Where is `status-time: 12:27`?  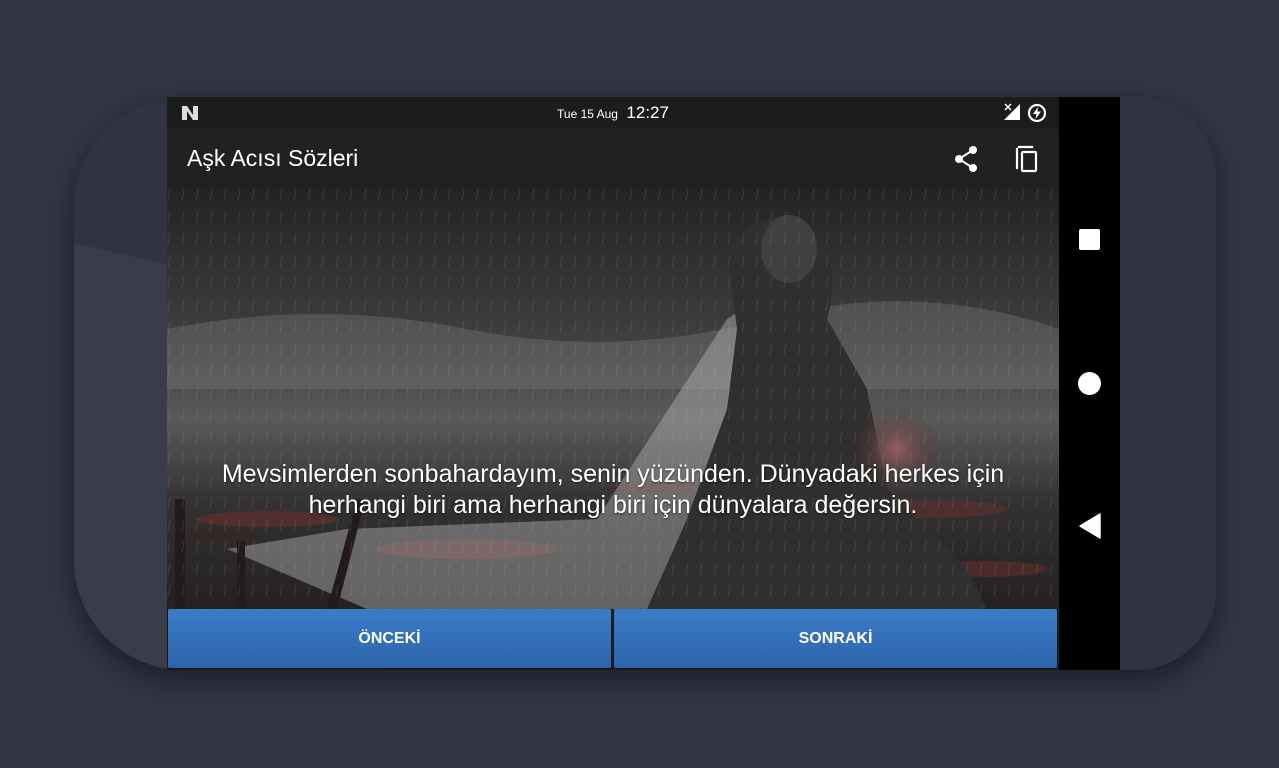 status-time: 12:27 is located at coordinates (647, 112).